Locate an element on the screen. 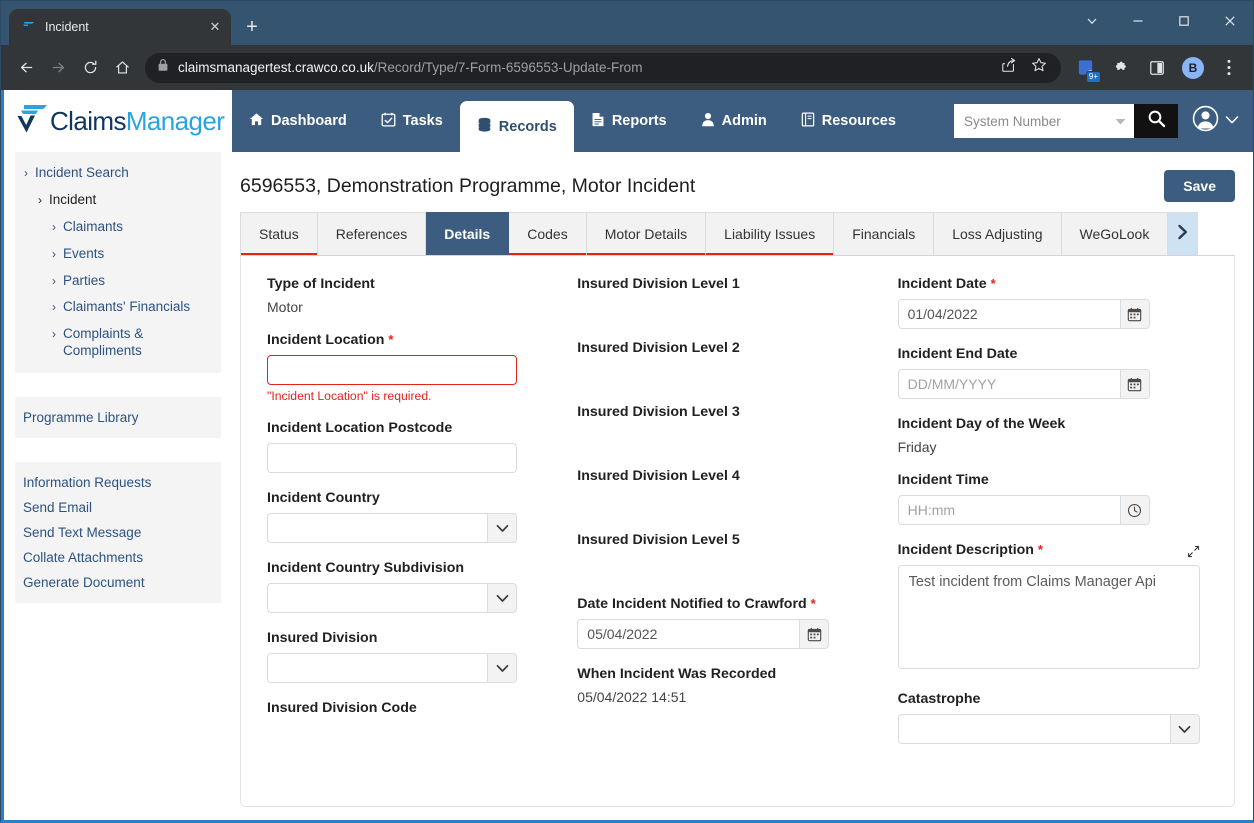 The width and height of the screenshot is (1254, 823). tab-financials: Financials is located at coordinates (884, 233).